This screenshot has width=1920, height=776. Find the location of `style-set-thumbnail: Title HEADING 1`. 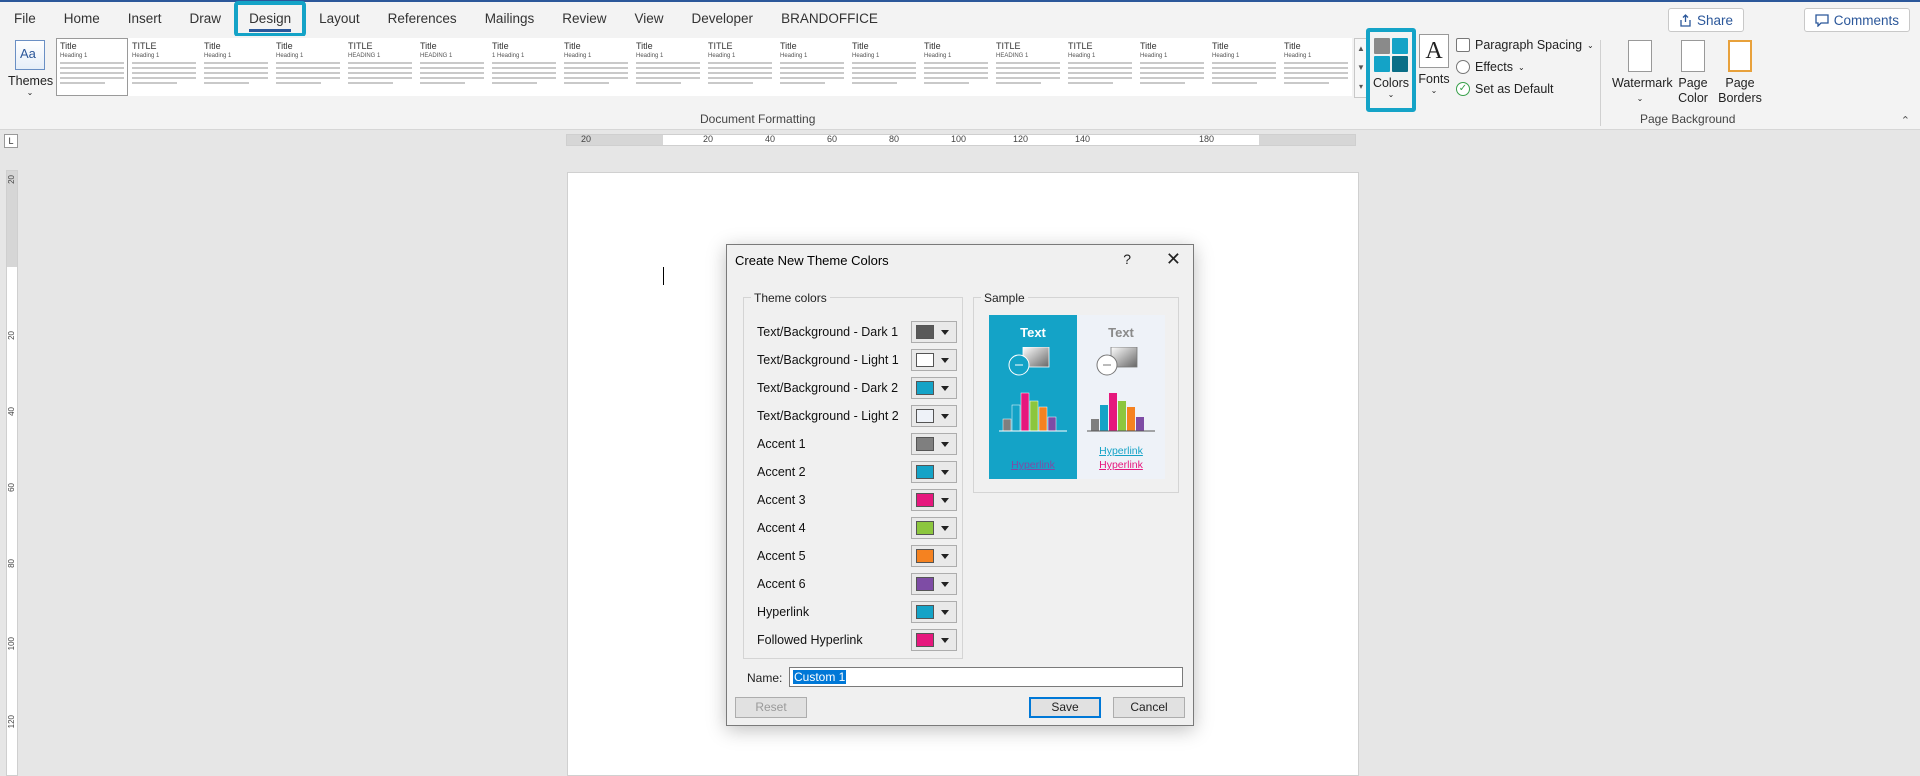

style-set-thumbnail: Title HEADING 1 is located at coordinates (452, 67).